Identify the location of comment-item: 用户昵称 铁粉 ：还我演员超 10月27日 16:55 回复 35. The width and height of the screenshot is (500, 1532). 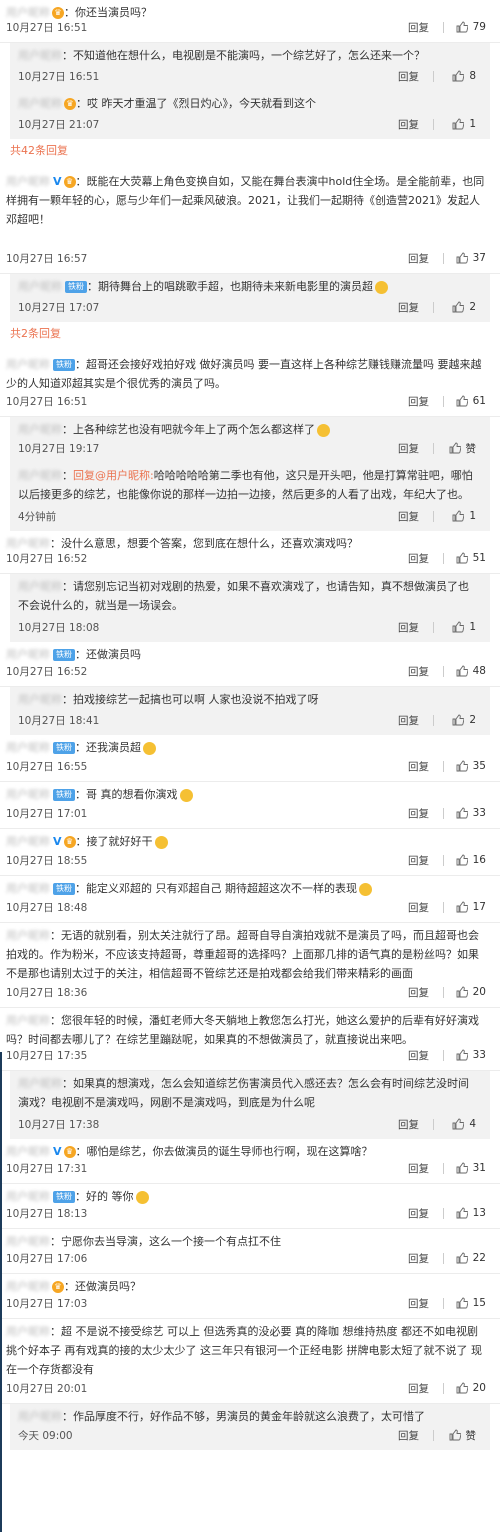
(250, 758).